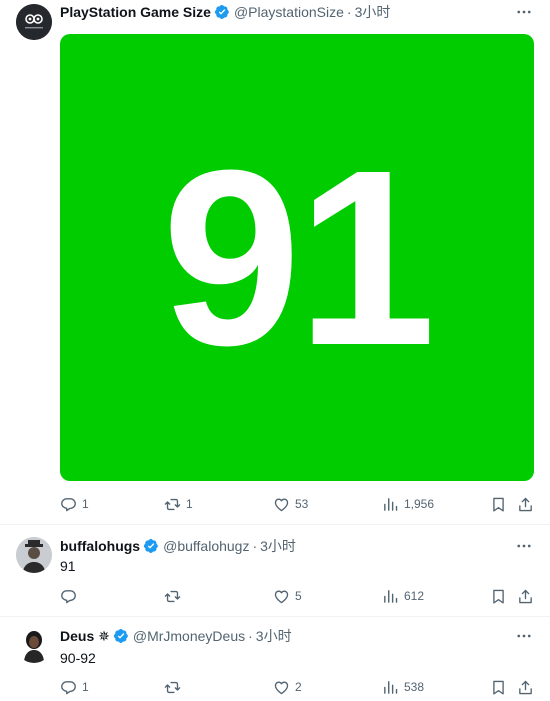 This screenshot has width=550, height=701. Describe the element at coordinates (189, 504) in the screenshot. I see `retweet-count: 1` at that location.